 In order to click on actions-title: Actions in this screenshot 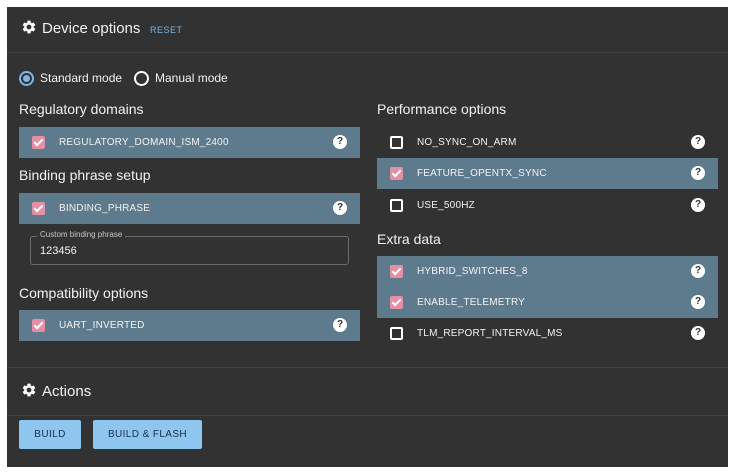, I will do `click(67, 391)`.